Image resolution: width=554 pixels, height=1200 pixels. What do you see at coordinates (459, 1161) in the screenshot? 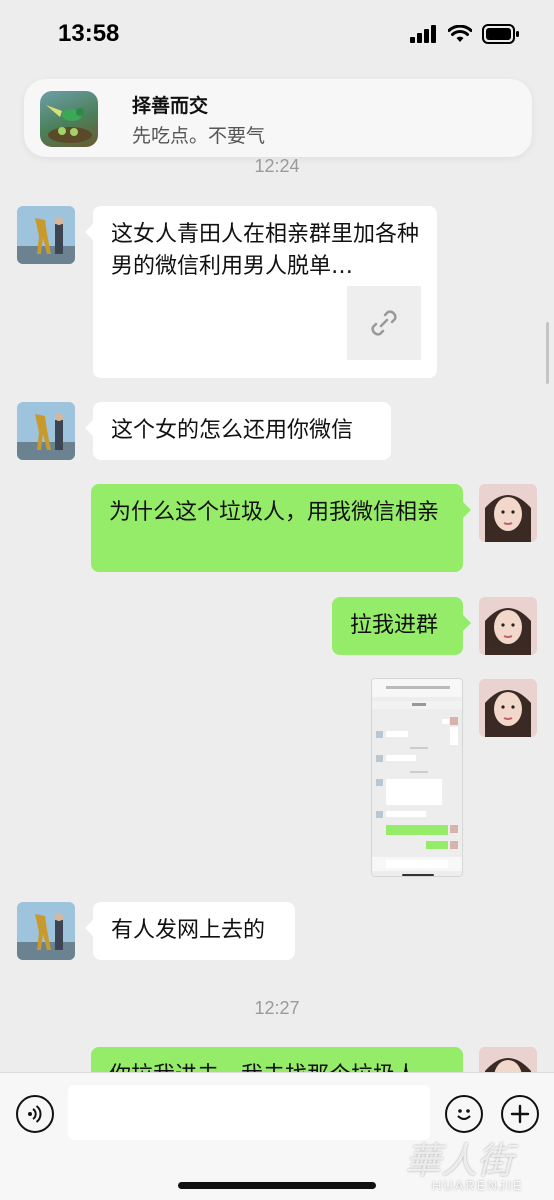
I see `watermark-logo: 華人街` at bounding box center [459, 1161].